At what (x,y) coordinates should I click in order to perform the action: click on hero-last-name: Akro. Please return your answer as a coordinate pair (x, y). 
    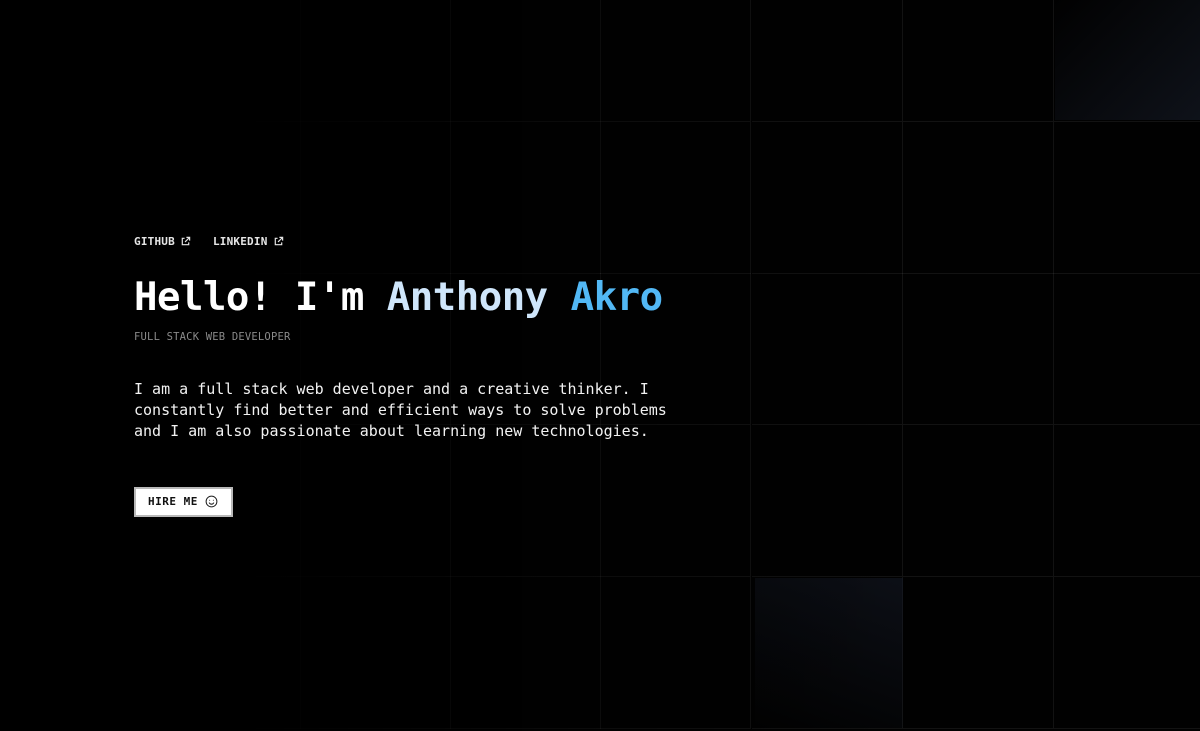
    Looking at the image, I should click on (616, 297).